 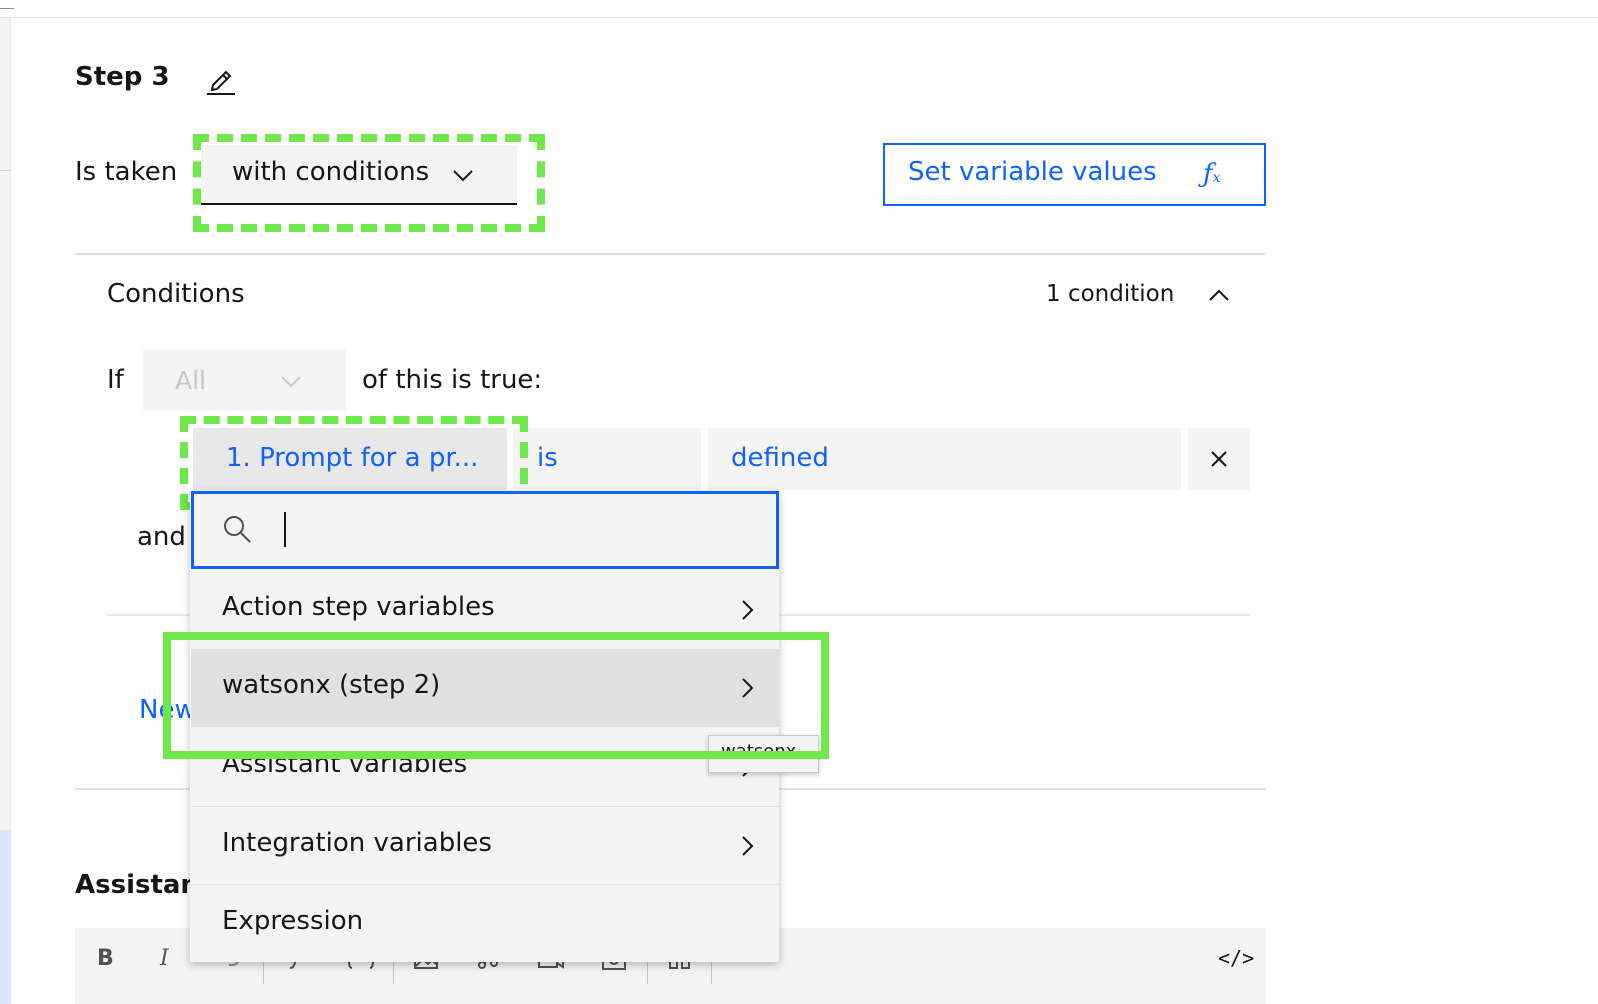 What do you see at coordinates (1208, 174) in the screenshot?
I see `fx-icon-main: ƒ` at bounding box center [1208, 174].